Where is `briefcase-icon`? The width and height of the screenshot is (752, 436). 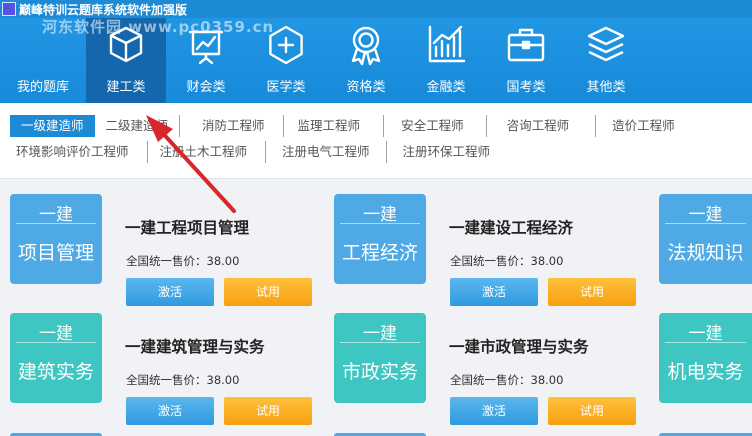
briefcase-icon is located at coordinates (526, 45).